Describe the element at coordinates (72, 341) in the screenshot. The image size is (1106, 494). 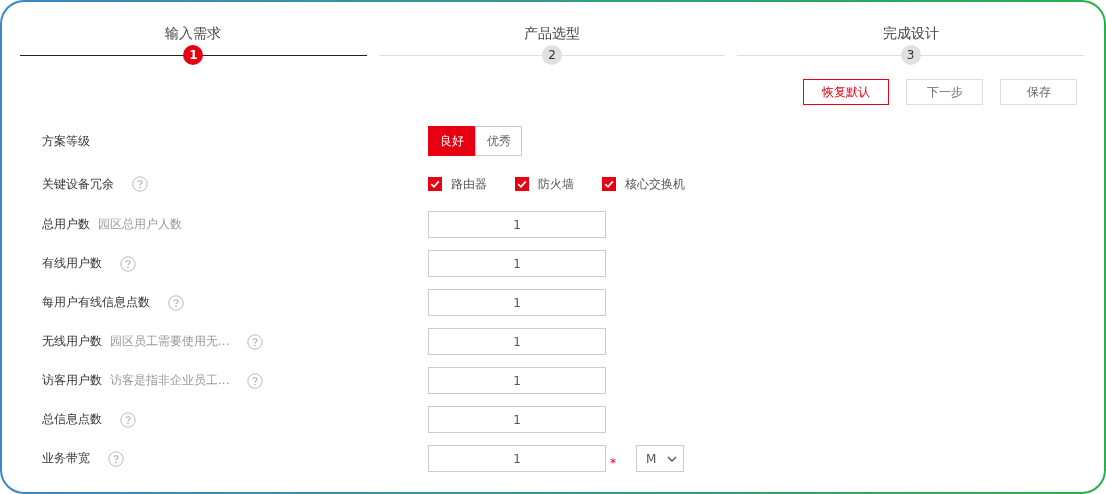
I see `field-label: 无线用户数` at that location.